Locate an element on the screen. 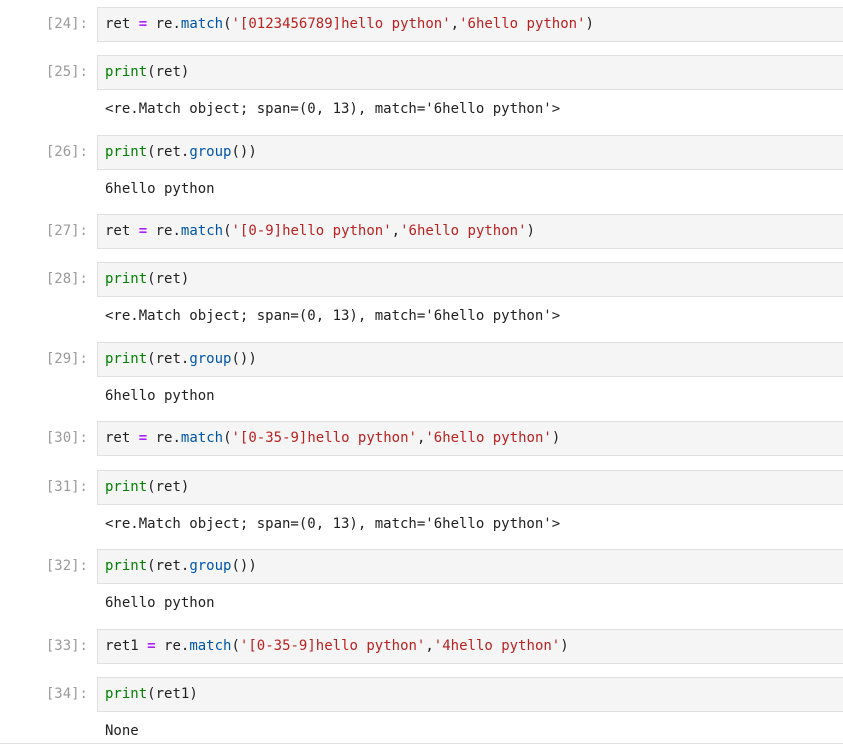  code-input: print(ret1) is located at coordinates (470, 694).